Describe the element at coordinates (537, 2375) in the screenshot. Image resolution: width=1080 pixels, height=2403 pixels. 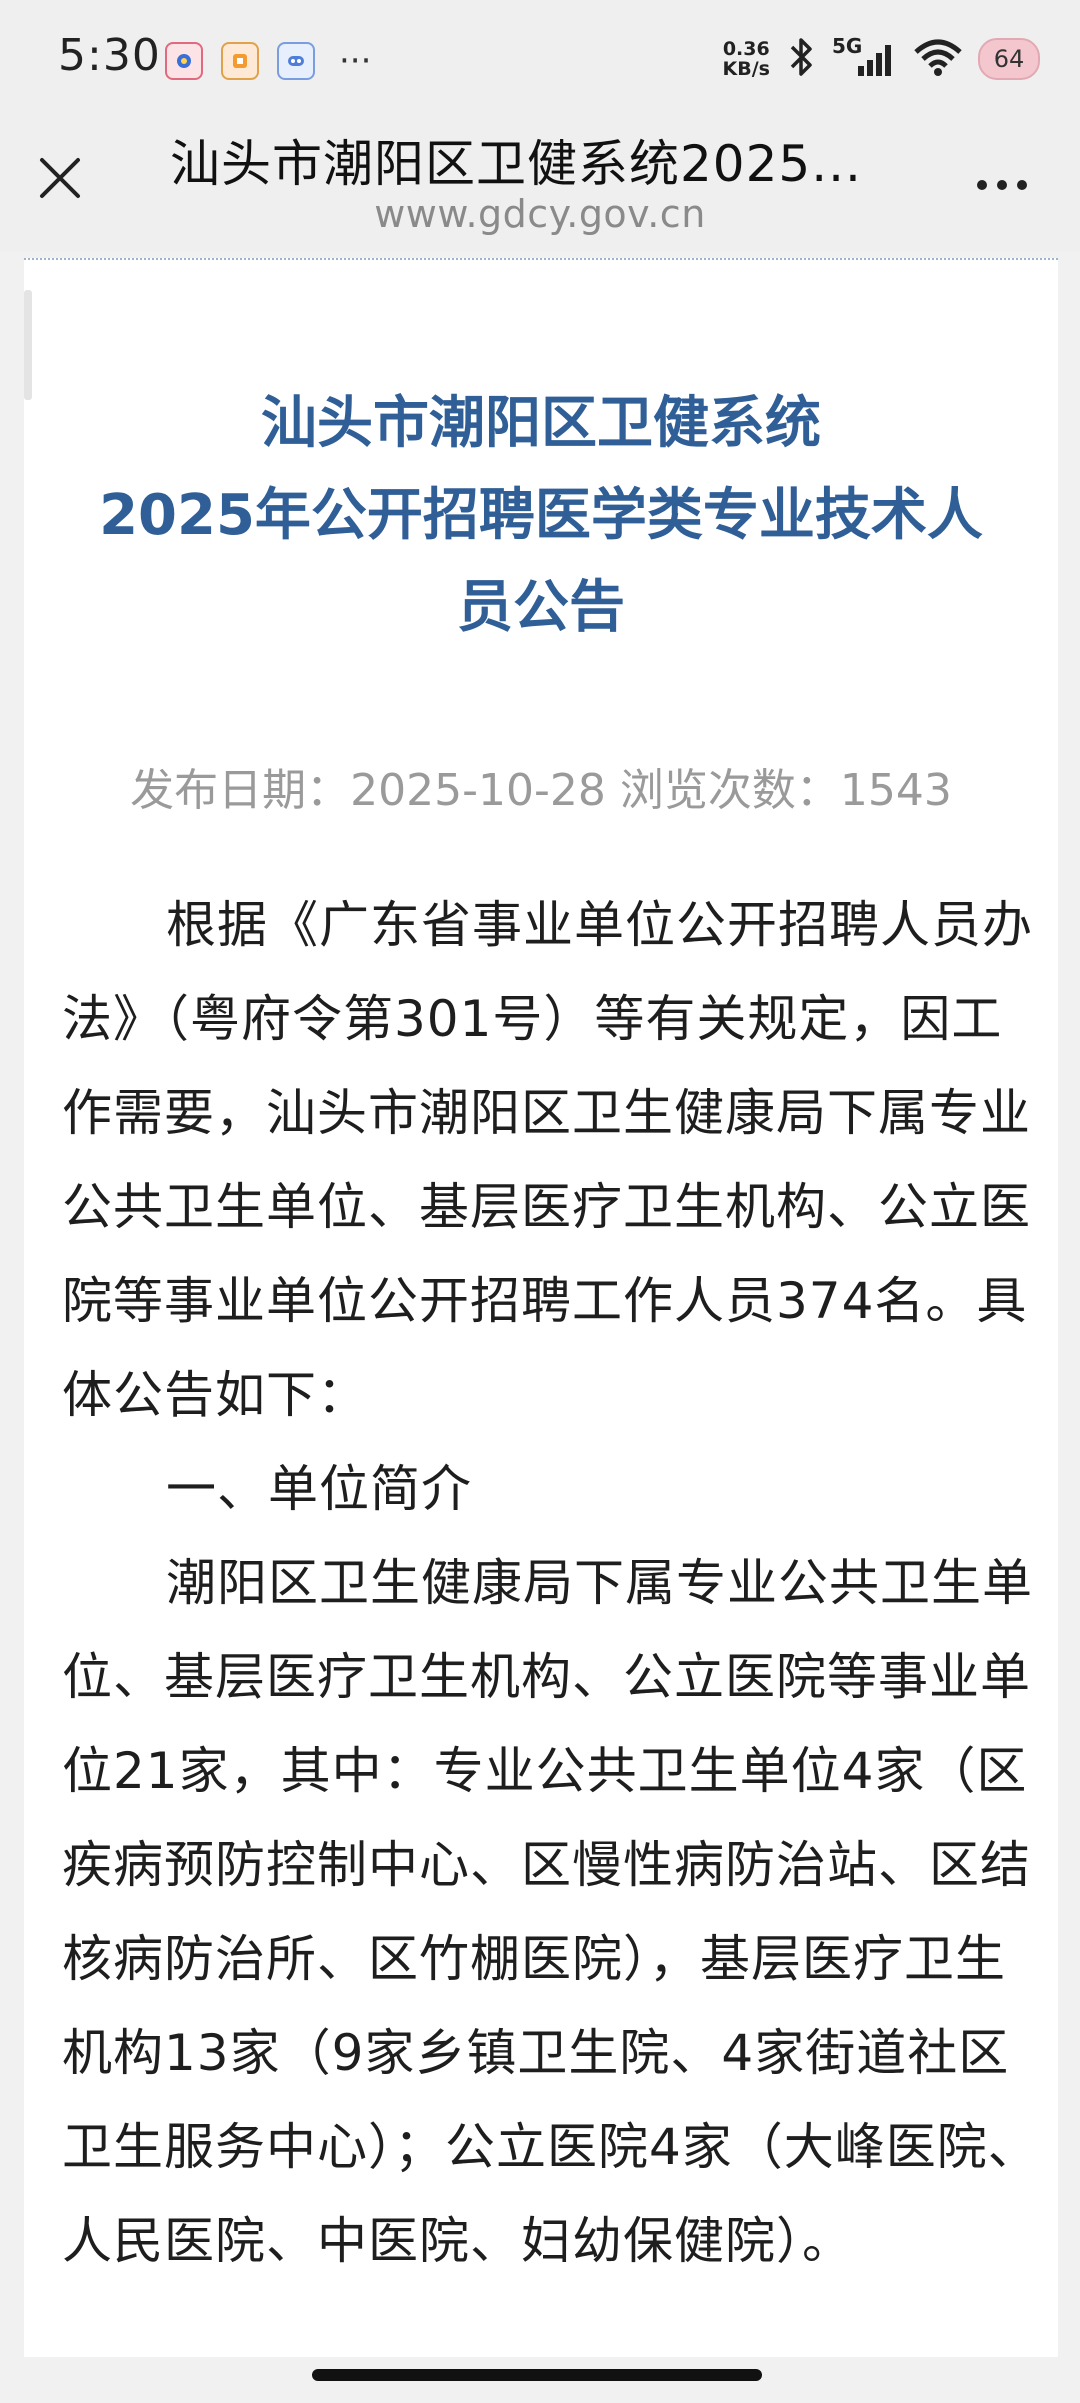
I see `home-gesture-bar` at that location.